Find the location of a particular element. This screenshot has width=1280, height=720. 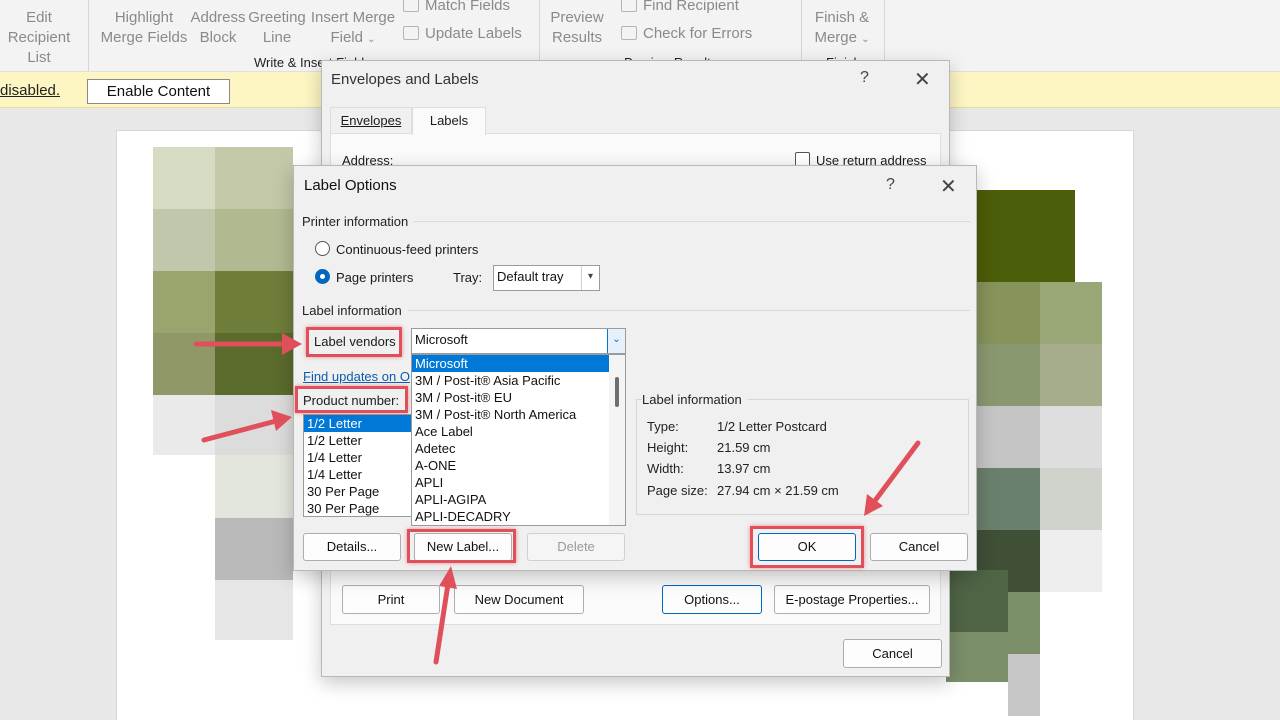

list-item: APLI-DECADRY is located at coordinates (518, 516).